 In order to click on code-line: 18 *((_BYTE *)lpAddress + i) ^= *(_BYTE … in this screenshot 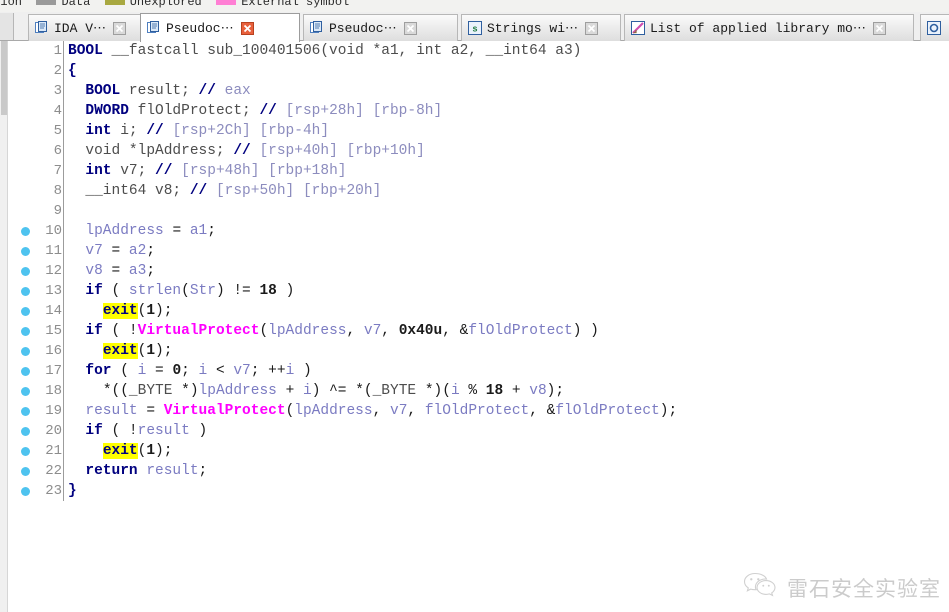, I will do `click(479, 391)`.